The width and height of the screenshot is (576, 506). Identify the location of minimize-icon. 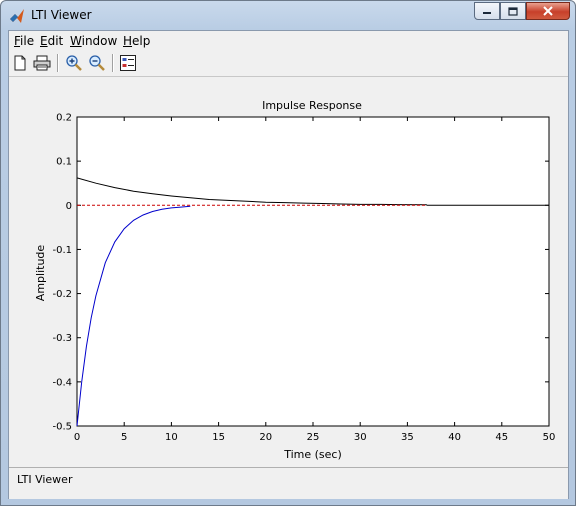
(487, 13).